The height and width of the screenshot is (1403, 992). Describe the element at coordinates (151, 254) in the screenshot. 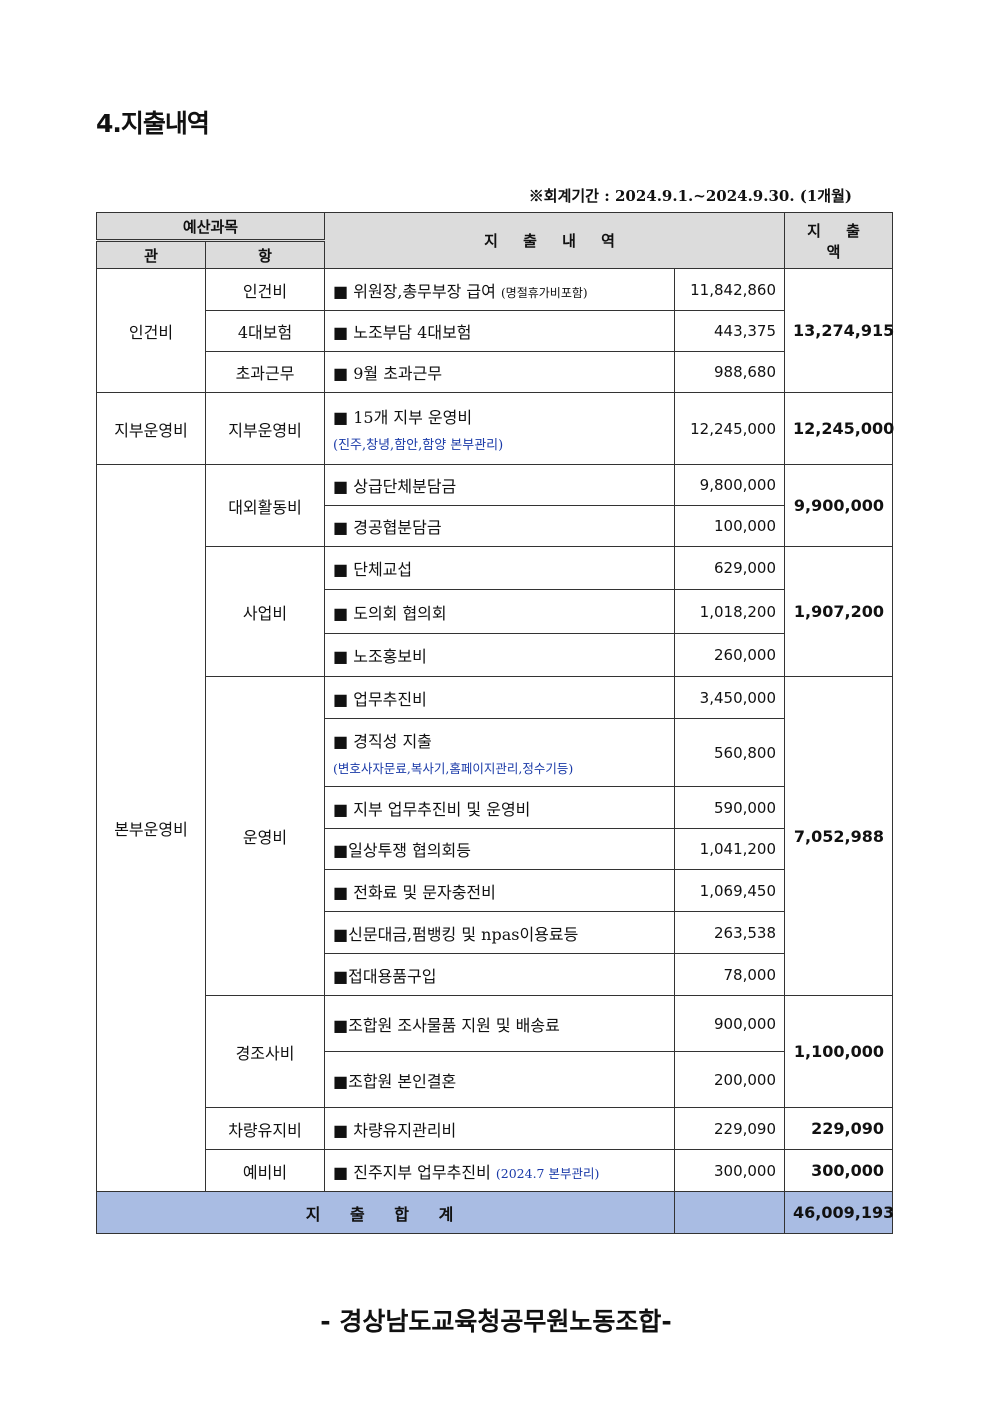

I see `header-kwan: 관` at that location.